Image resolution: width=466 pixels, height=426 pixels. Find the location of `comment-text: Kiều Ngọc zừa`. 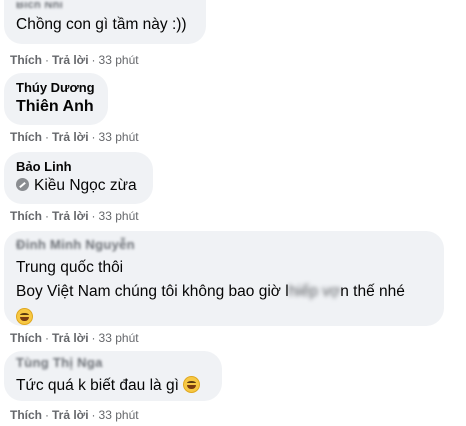

comment-text: Kiều Ngọc zừa is located at coordinates (78, 186).